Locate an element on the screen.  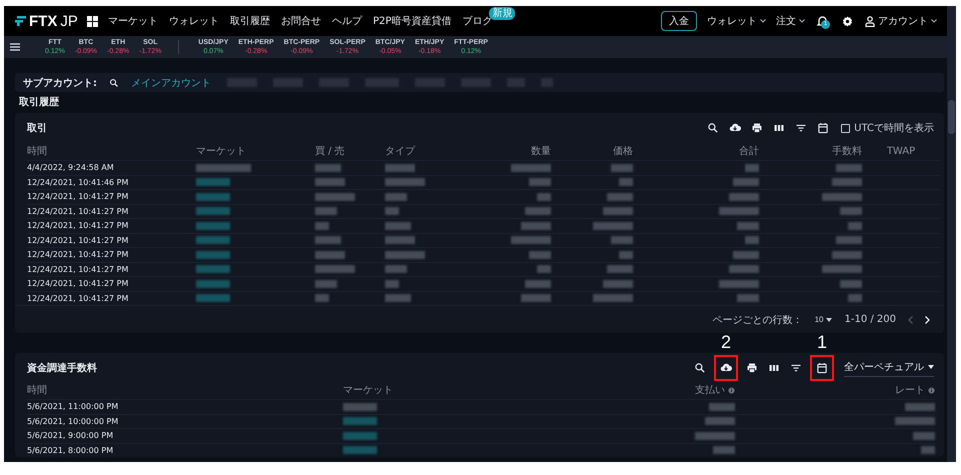
column-header: 支払い is located at coordinates (710, 390).